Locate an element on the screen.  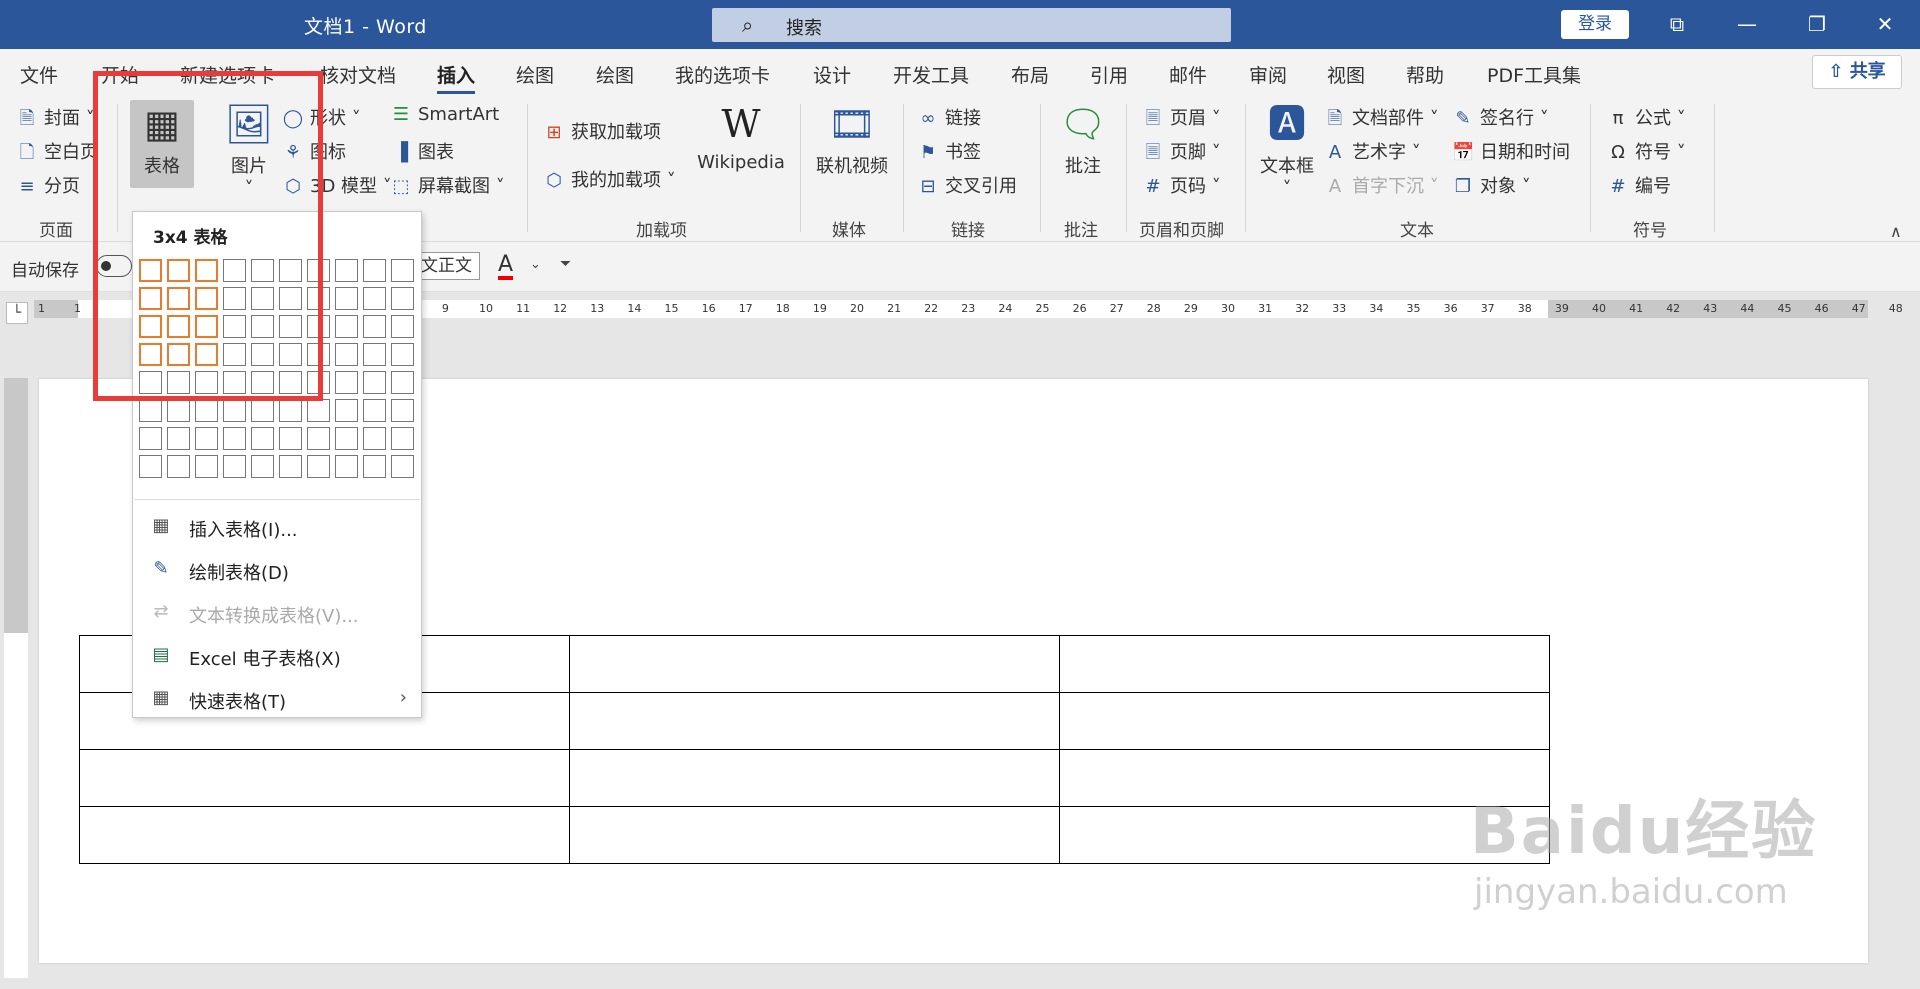
minimize-icon: — is located at coordinates (1747, 24).